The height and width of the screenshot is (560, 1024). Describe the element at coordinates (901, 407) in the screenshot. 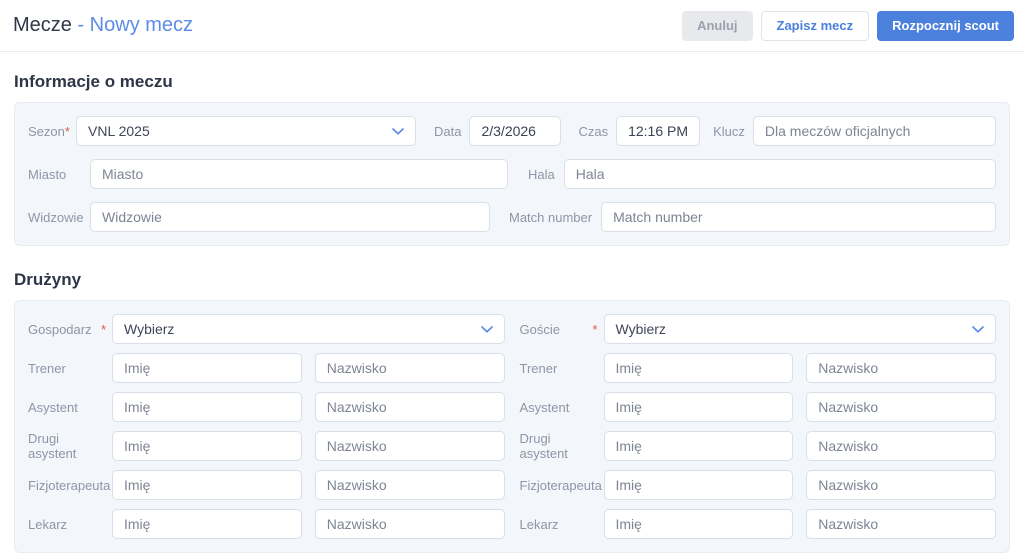

I see `away-assistant-last-name-input` at that location.